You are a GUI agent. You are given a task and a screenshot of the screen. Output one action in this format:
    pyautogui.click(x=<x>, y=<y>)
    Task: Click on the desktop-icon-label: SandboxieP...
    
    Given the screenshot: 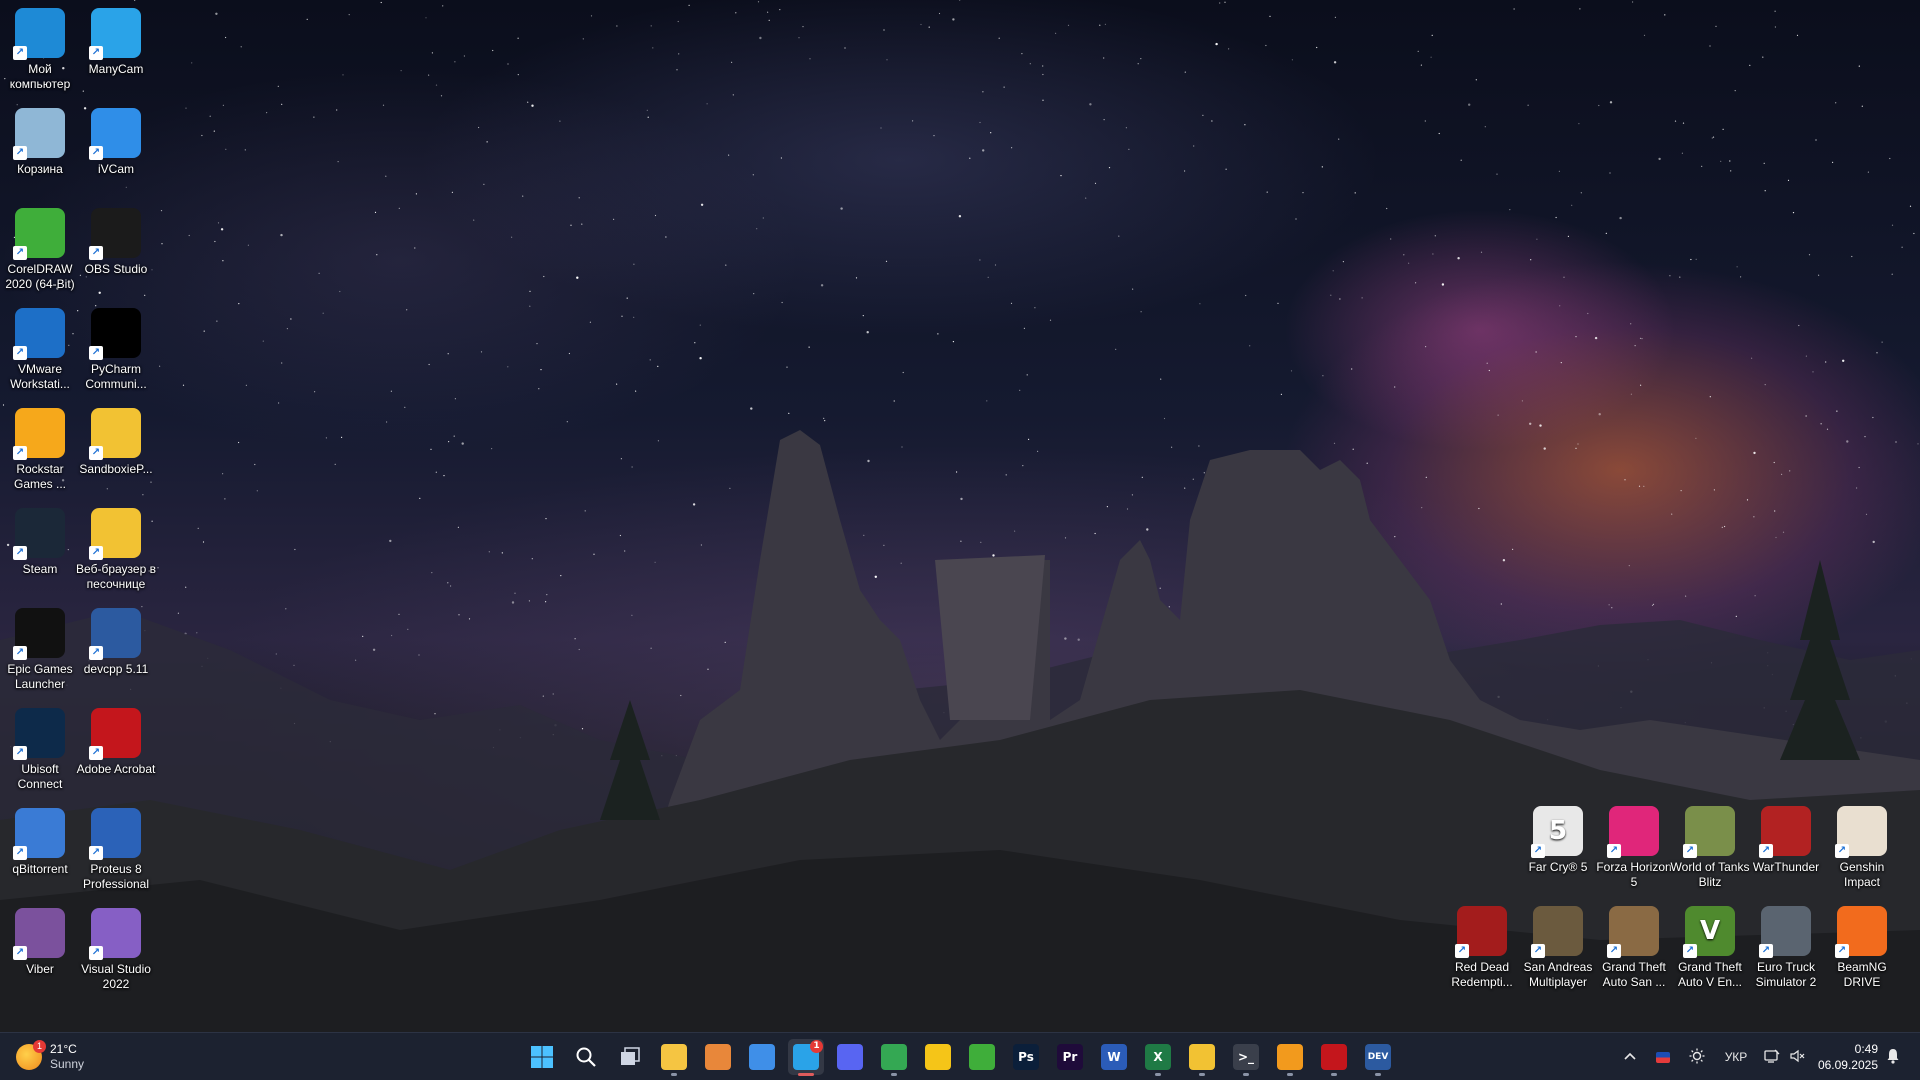 What is the action you would take?
    pyautogui.click(x=116, y=469)
    